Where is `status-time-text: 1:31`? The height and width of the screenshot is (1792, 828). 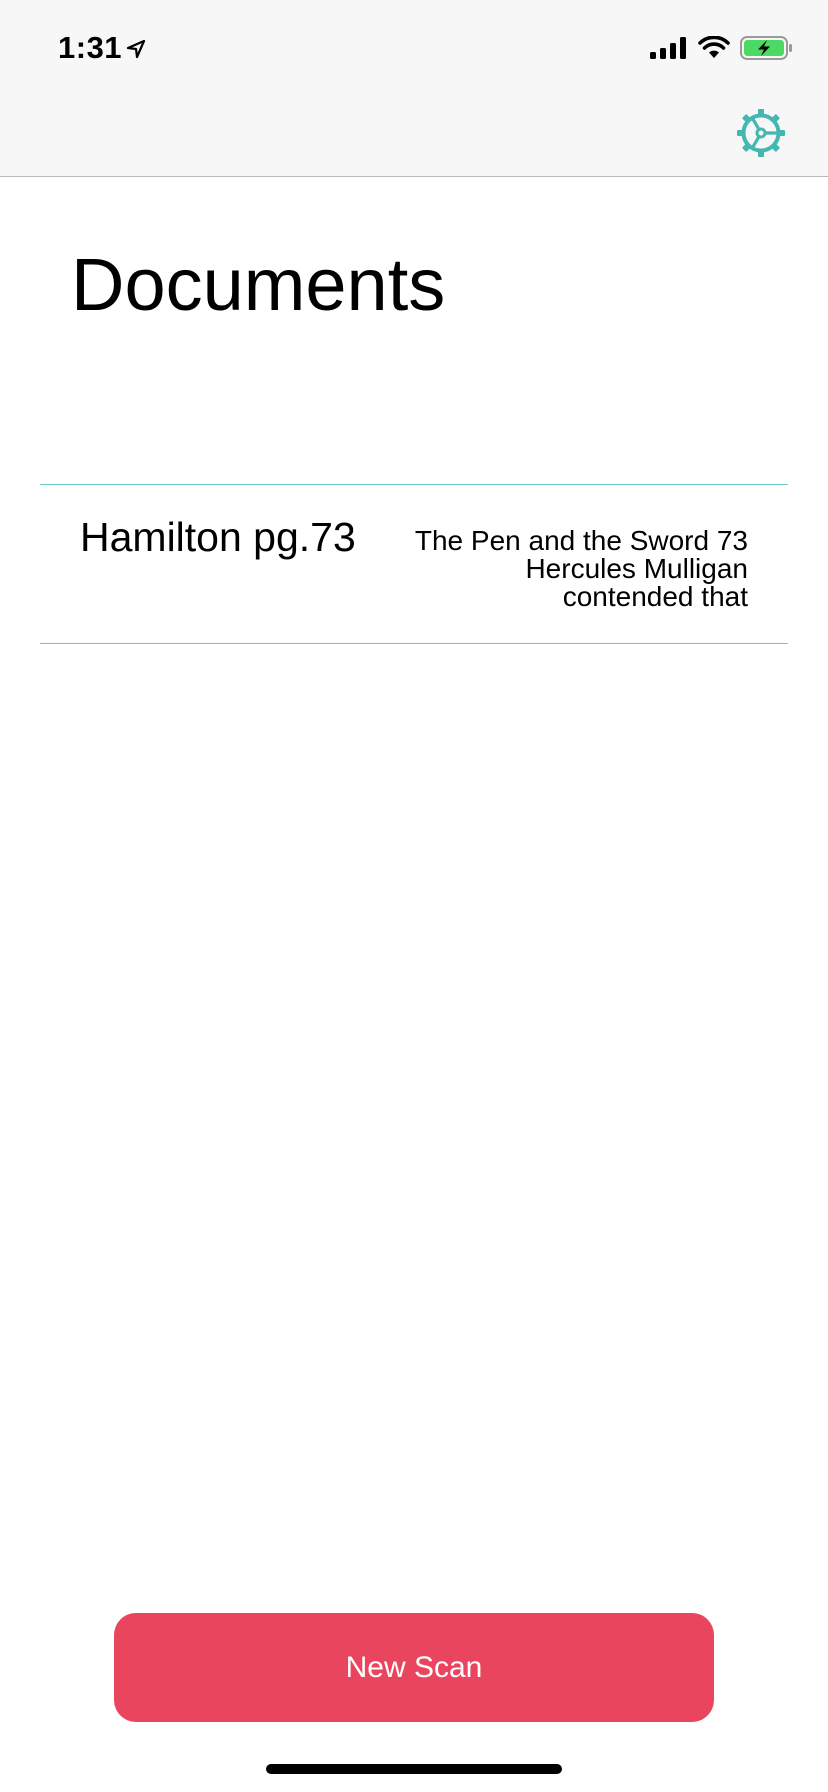
status-time-text: 1:31 is located at coordinates (90, 47).